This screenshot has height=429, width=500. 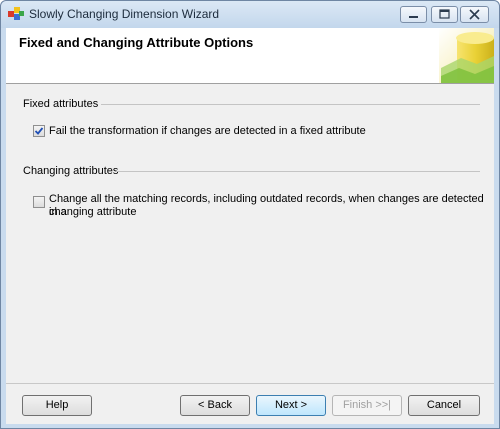 I want to click on changing-attributes-group-label: Changing attributes, so click(x=71, y=171).